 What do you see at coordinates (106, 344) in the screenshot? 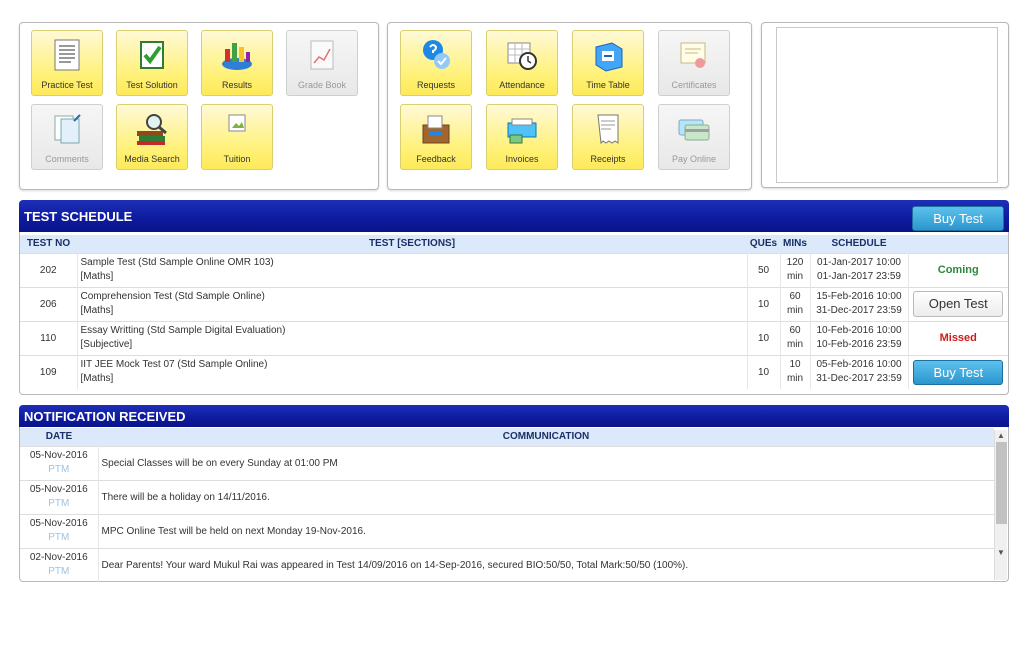
I see `test-section: [Subjective]` at bounding box center [106, 344].